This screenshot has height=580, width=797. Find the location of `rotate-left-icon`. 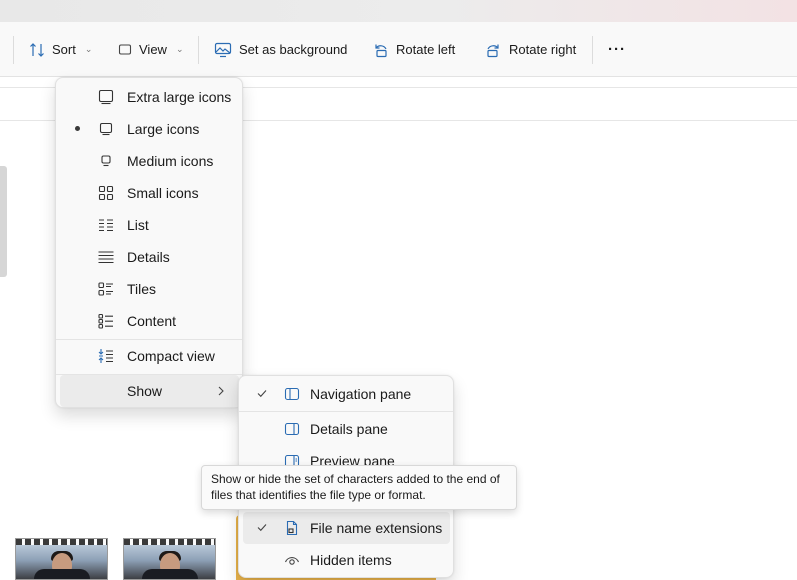

rotate-left-icon is located at coordinates (381, 50).